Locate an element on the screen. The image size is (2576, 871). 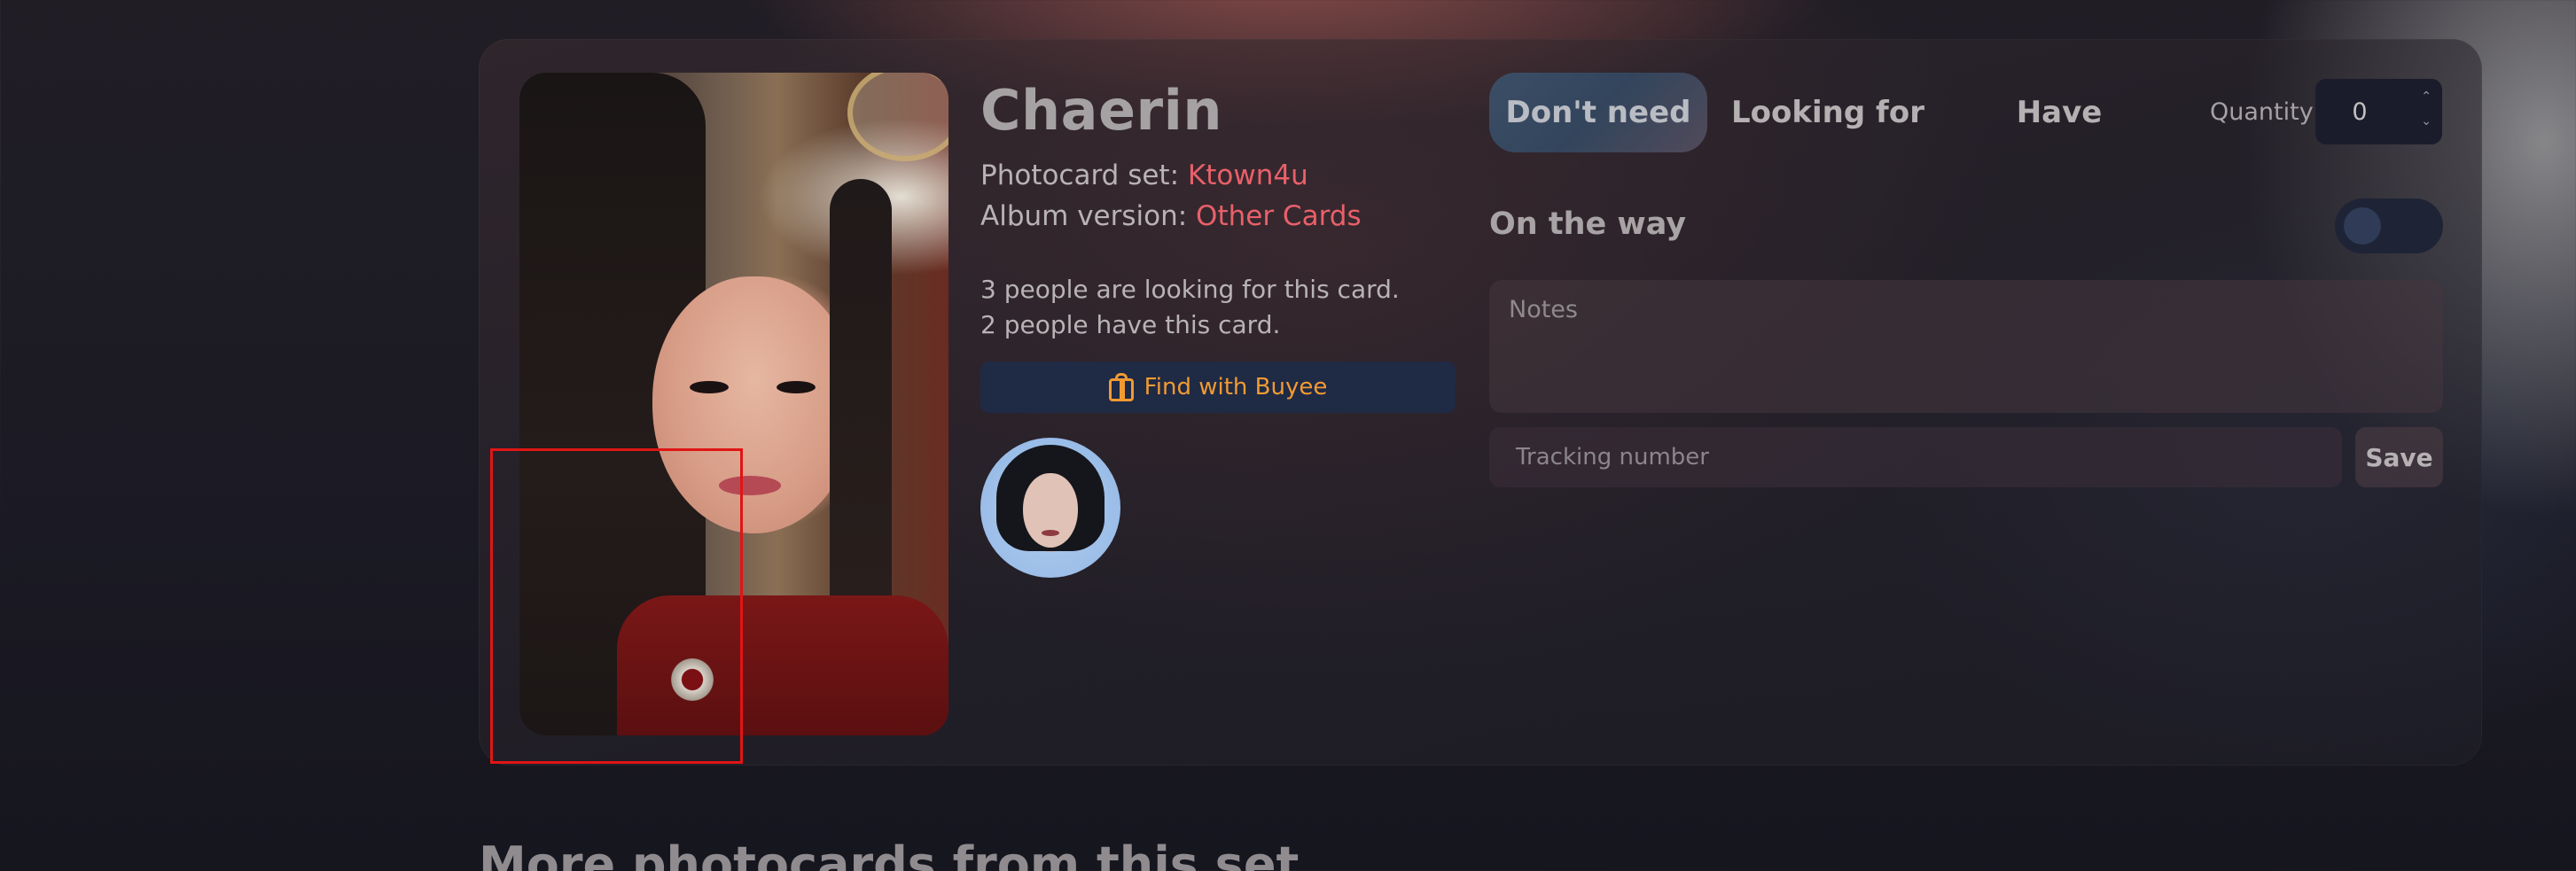
have-count-text: 2 people have this card. is located at coordinates (1130, 324).